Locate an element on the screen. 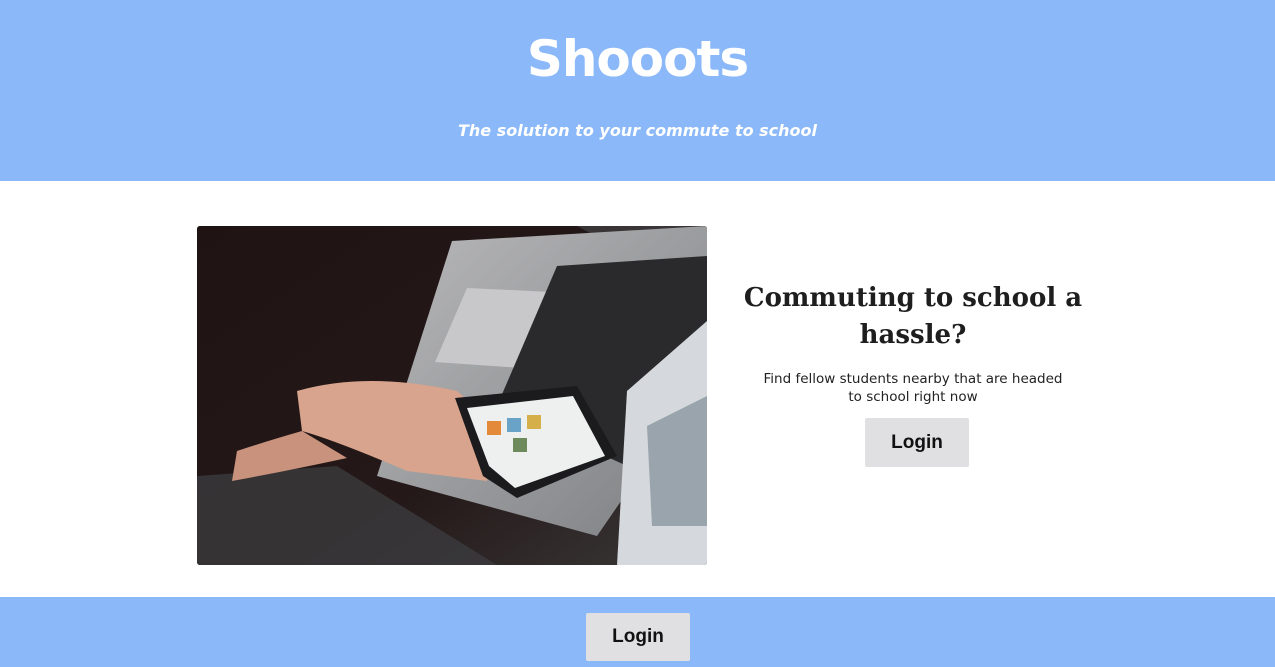 Image resolution: width=1275 pixels, height=667 pixels. hero-login-button: Login is located at coordinates (917, 442).